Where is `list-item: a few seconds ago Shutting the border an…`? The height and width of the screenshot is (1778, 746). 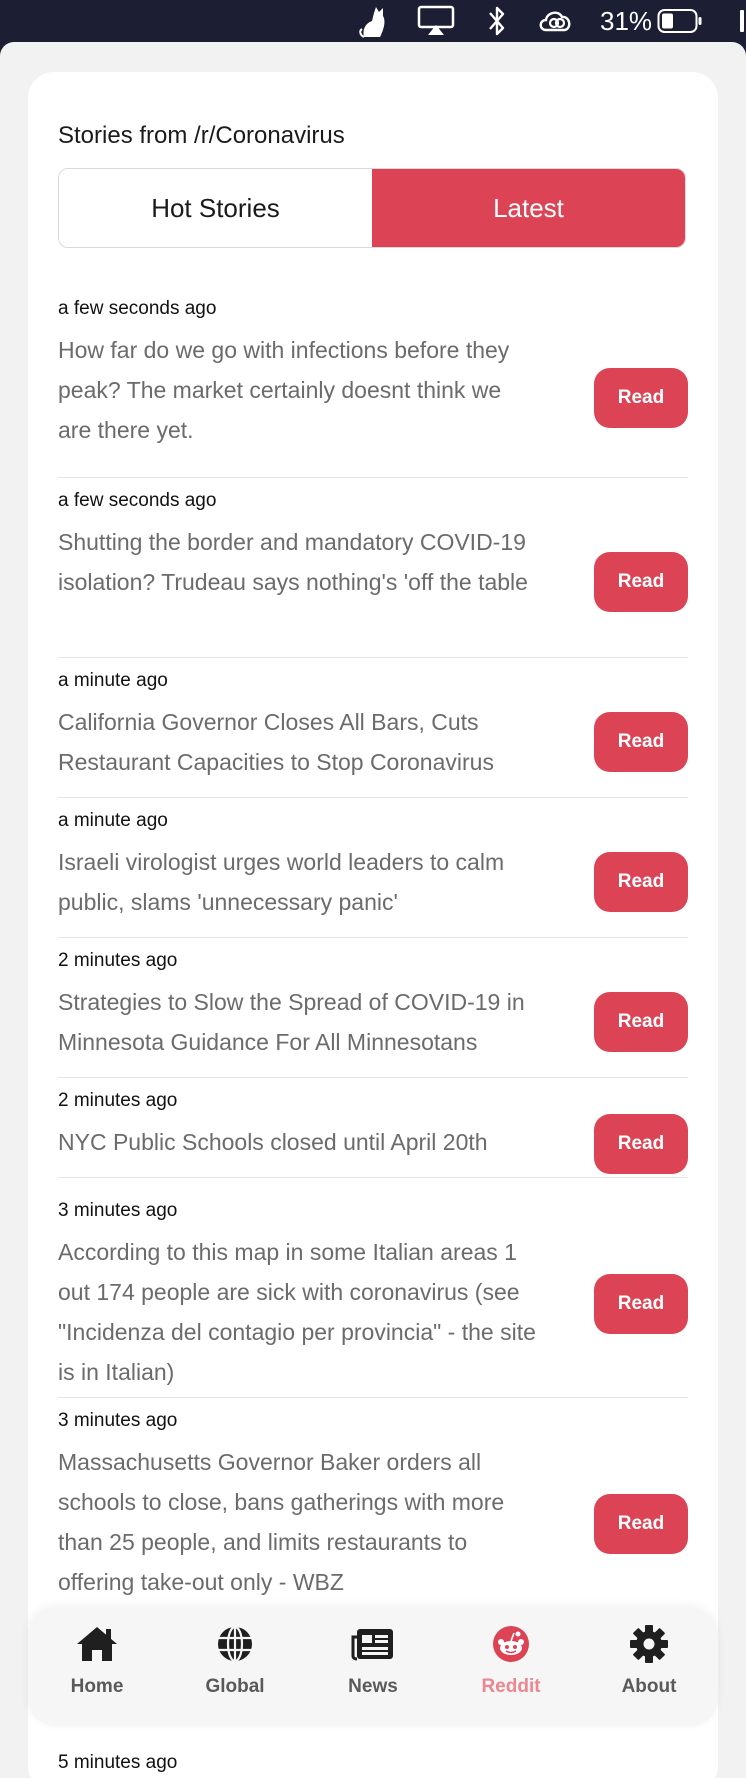 list-item: a few seconds ago Shutting the border an… is located at coordinates (373, 568).